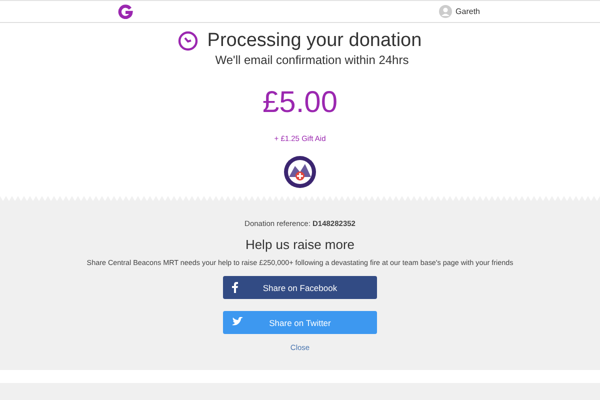  What do you see at coordinates (235, 287) in the screenshot?
I see `facebook-icon` at bounding box center [235, 287].